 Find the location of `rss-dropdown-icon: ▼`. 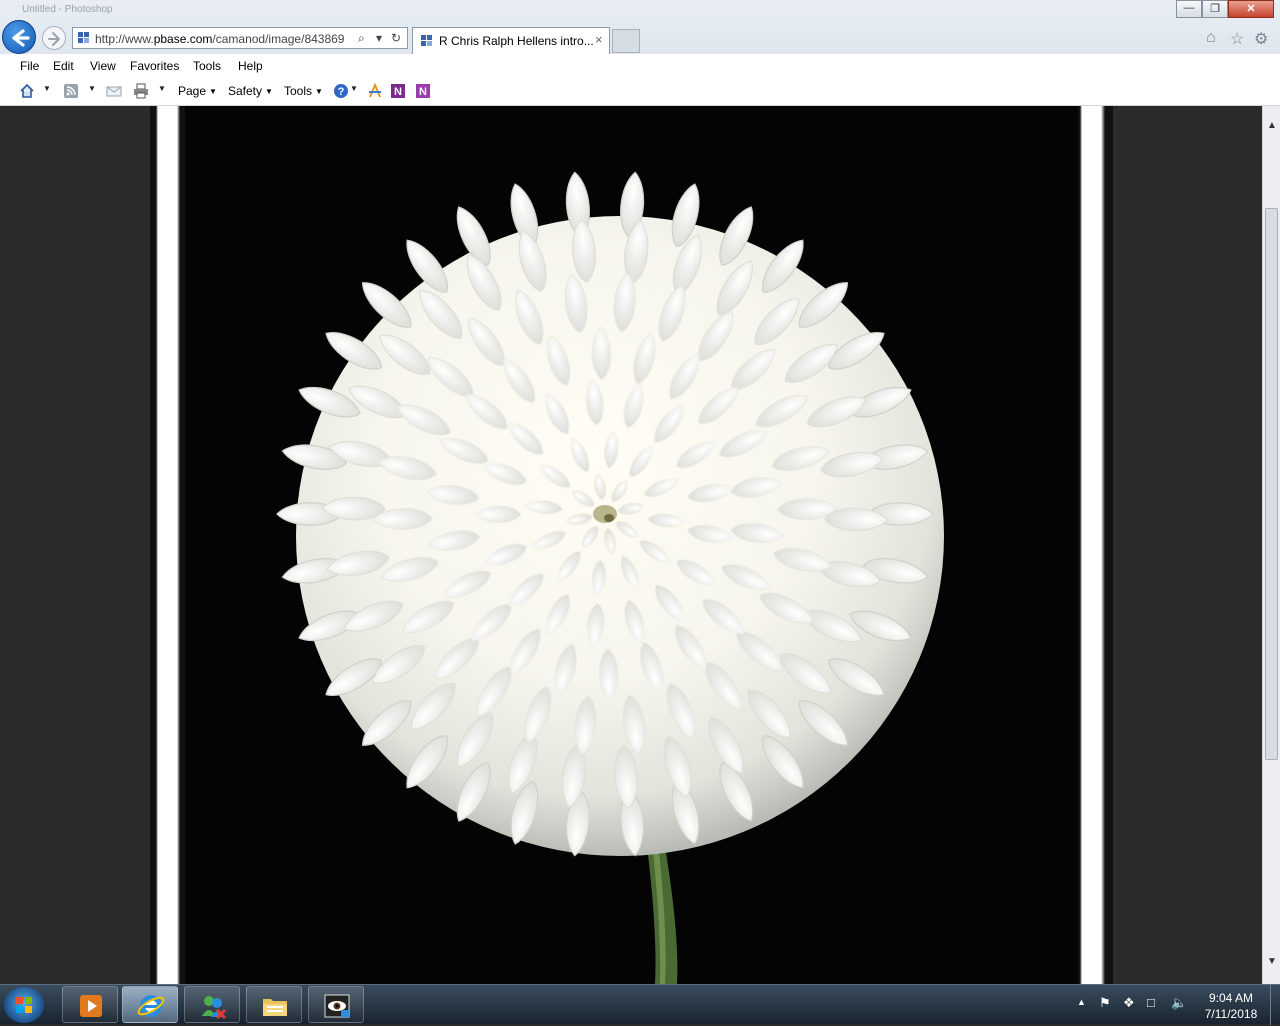

rss-dropdown-icon: ▼ is located at coordinates (92, 88).